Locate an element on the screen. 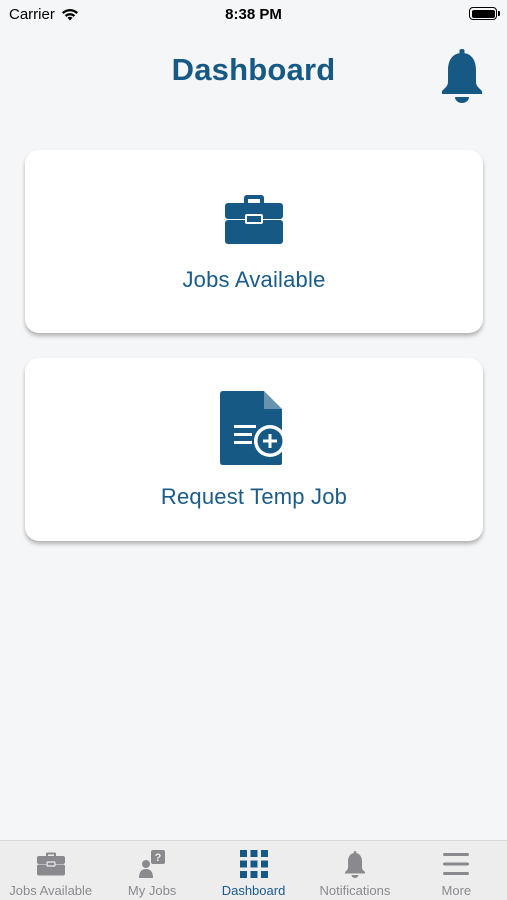 This screenshot has width=507, height=900. tab-my-jobs: ? My Jobs is located at coordinates (151, 870).